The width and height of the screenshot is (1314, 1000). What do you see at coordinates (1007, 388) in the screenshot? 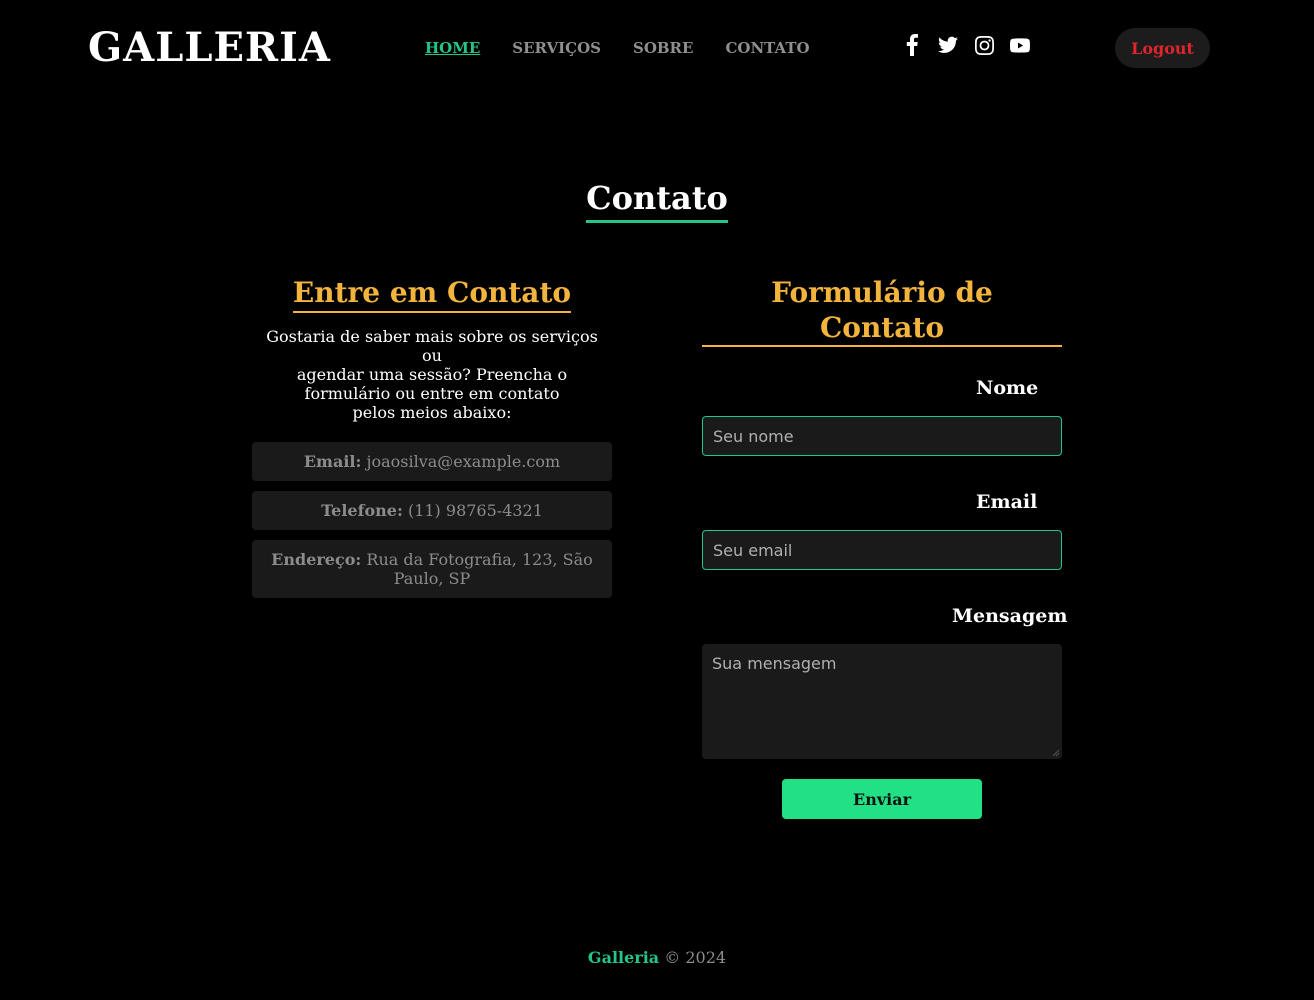
I see `name-label: Nome` at bounding box center [1007, 388].